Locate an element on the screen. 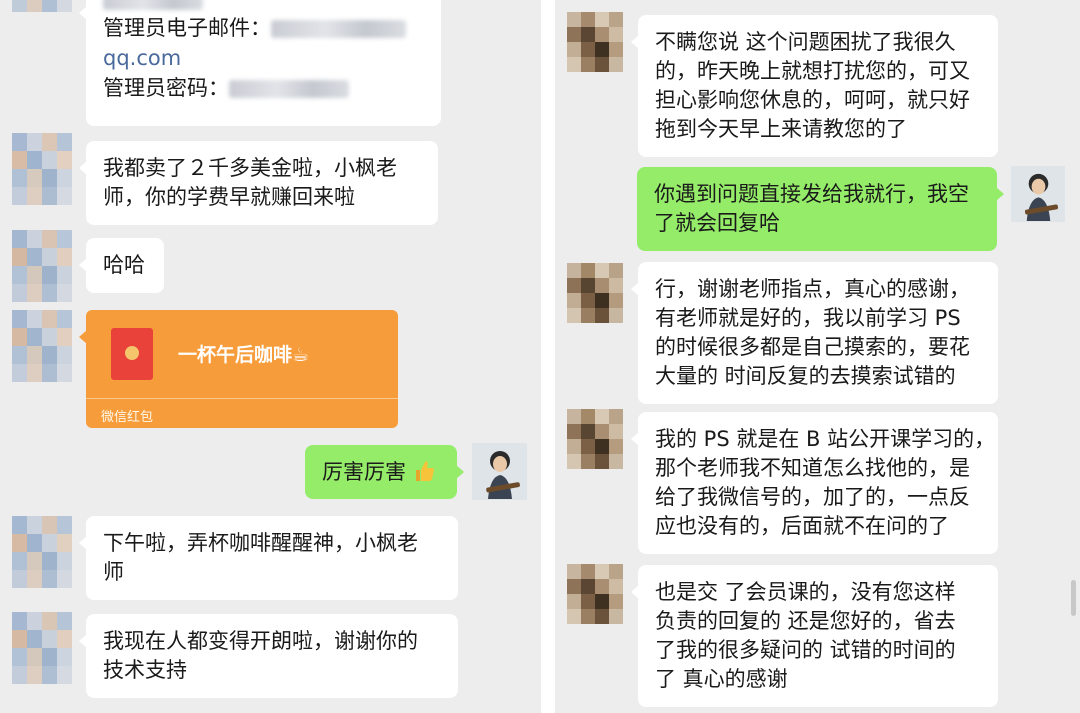 The width and height of the screenshot is (1080, 713). message-cheerful: 我现在人都变得开朗啦，谢谢你的 技术支持 is located at coordinates (268, 656).